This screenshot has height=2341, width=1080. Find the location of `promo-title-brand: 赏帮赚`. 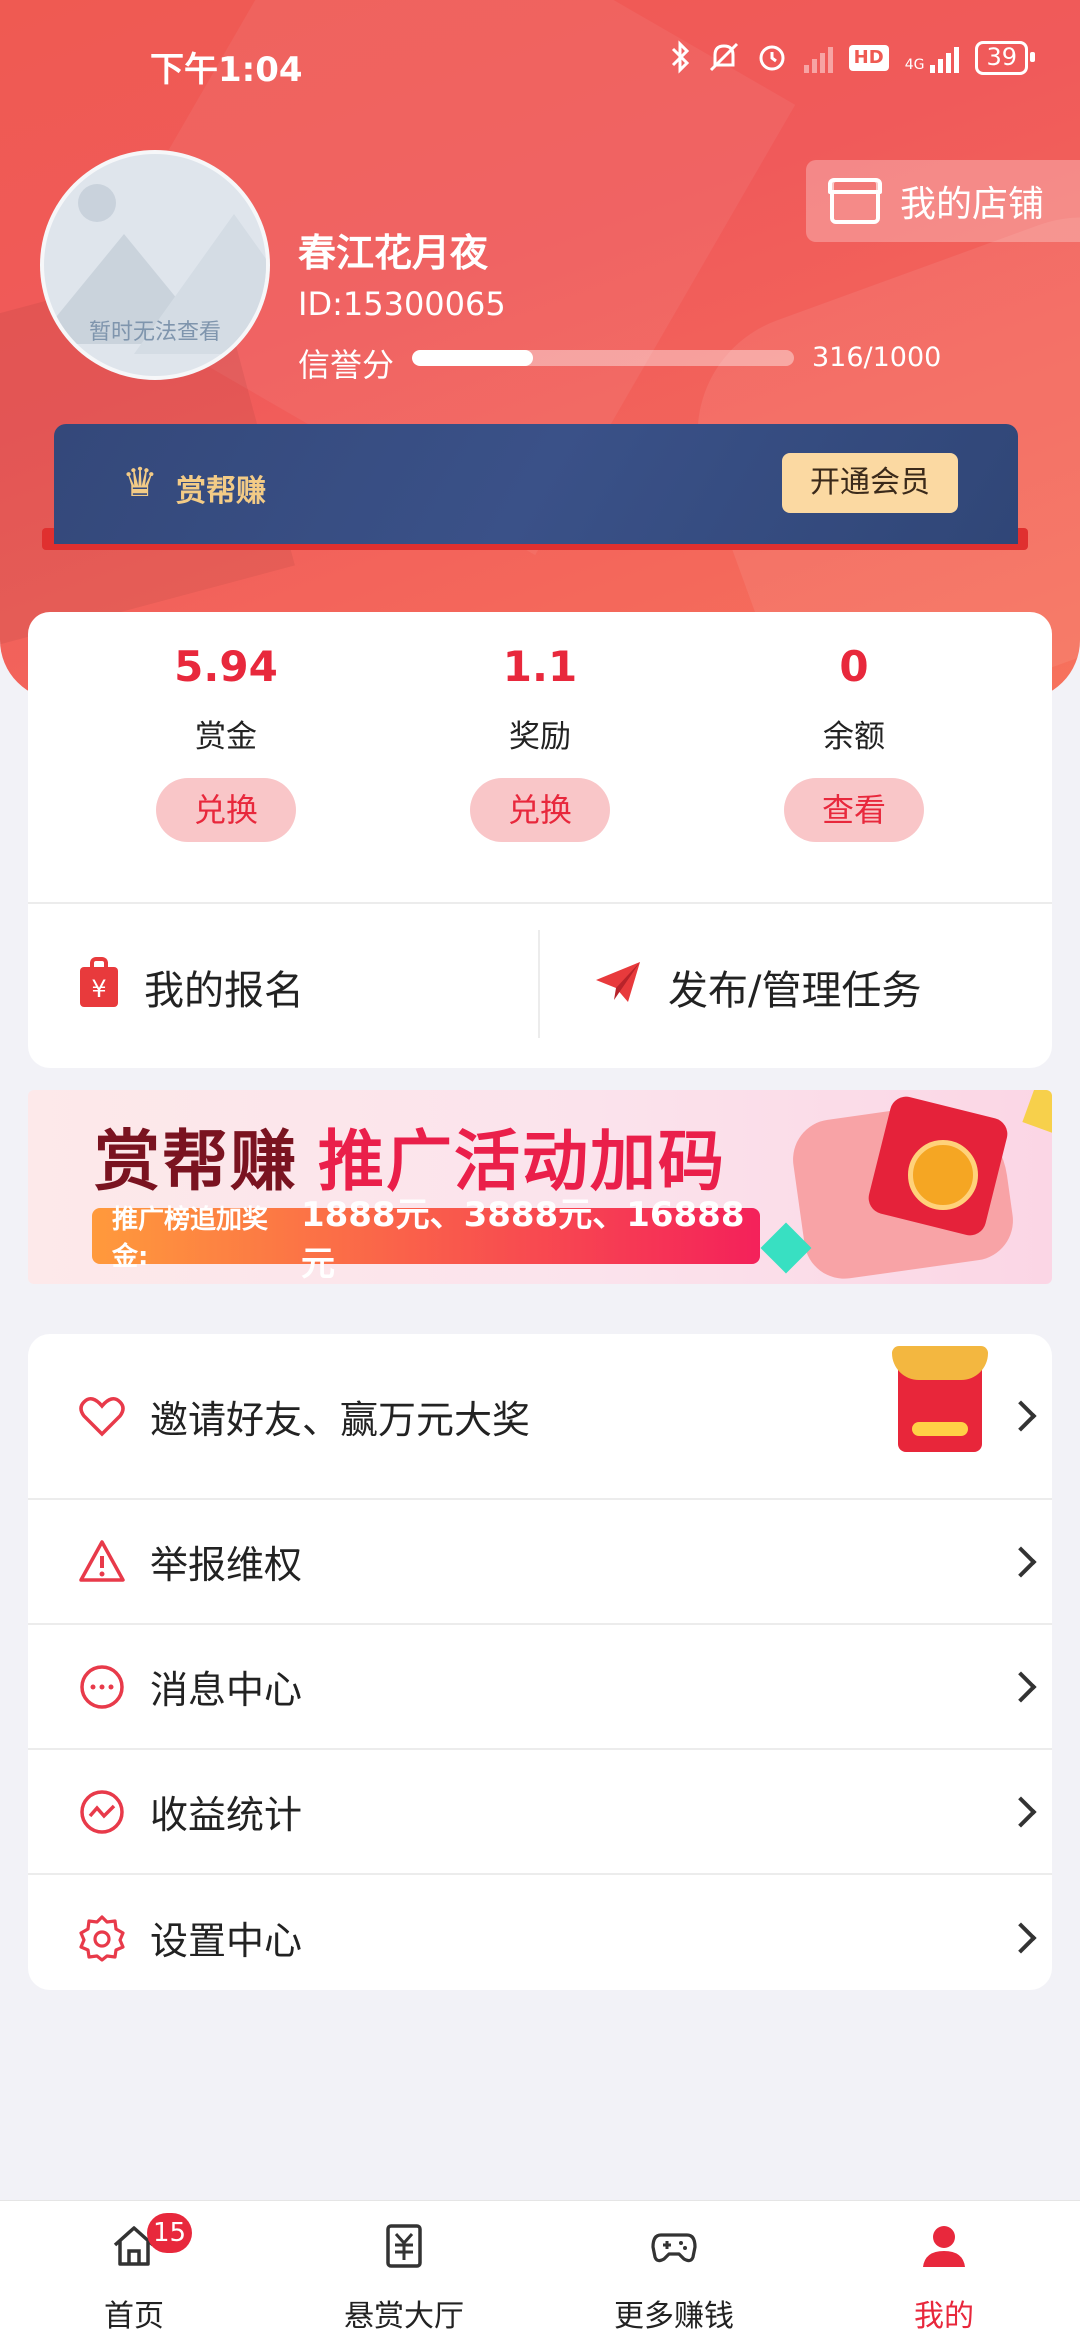

promo-title-brand: 赏帮赚 is located at coordinates (196, 1161).